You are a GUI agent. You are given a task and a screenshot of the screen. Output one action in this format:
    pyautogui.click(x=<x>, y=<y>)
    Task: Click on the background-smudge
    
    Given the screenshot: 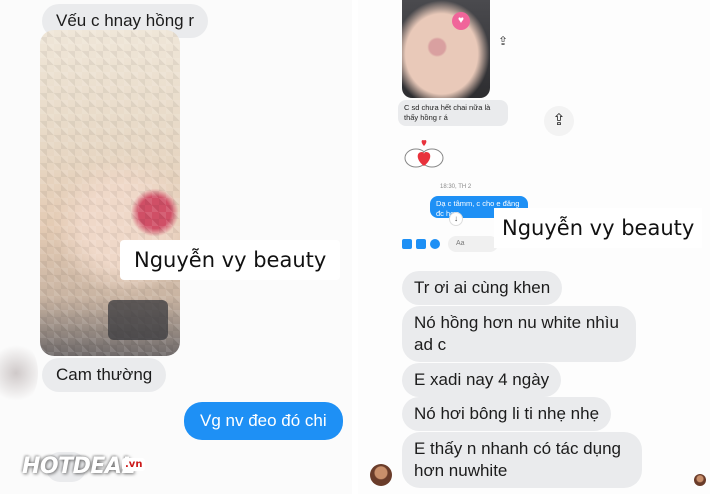 What is the action you would take?
    pyautogui.click(x=19, y=373)
    